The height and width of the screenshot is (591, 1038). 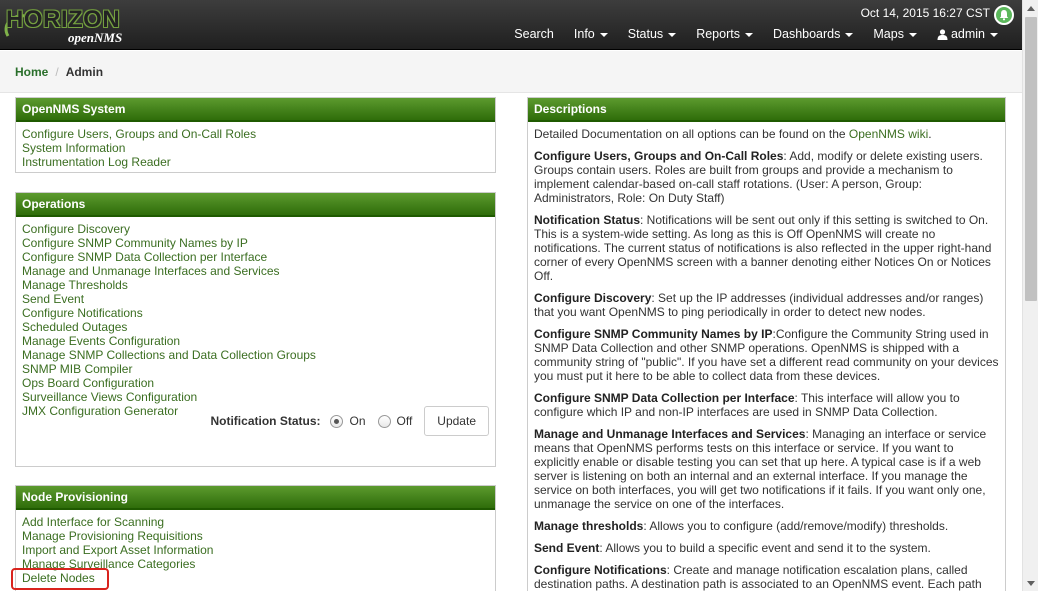 What do you see at coordinates (1030, 583) in the screenshot?
I see `scroll-down-arrow-icon` at bounding box center [1030, 583].